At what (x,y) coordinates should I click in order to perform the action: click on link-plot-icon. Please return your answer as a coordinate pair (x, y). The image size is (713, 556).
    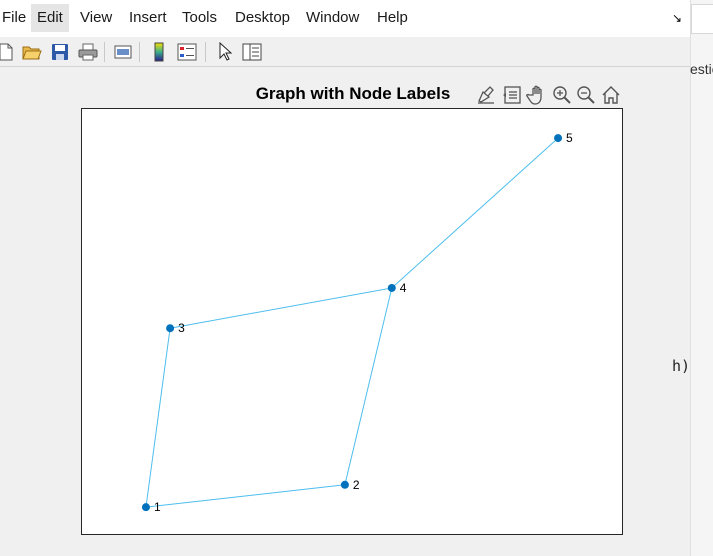
    Looking at the image, I should click on (123, 52).